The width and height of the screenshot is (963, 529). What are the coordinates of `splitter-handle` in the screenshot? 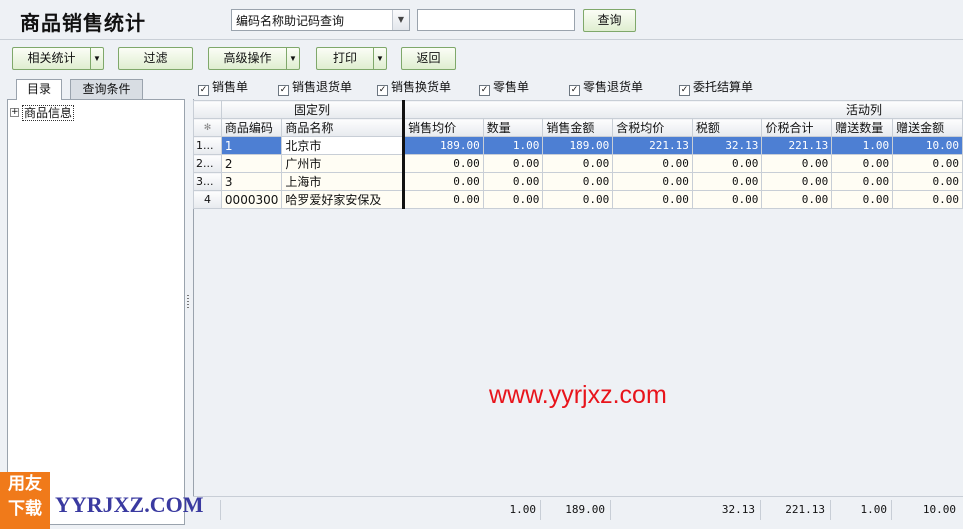 It's located at (188, 302).